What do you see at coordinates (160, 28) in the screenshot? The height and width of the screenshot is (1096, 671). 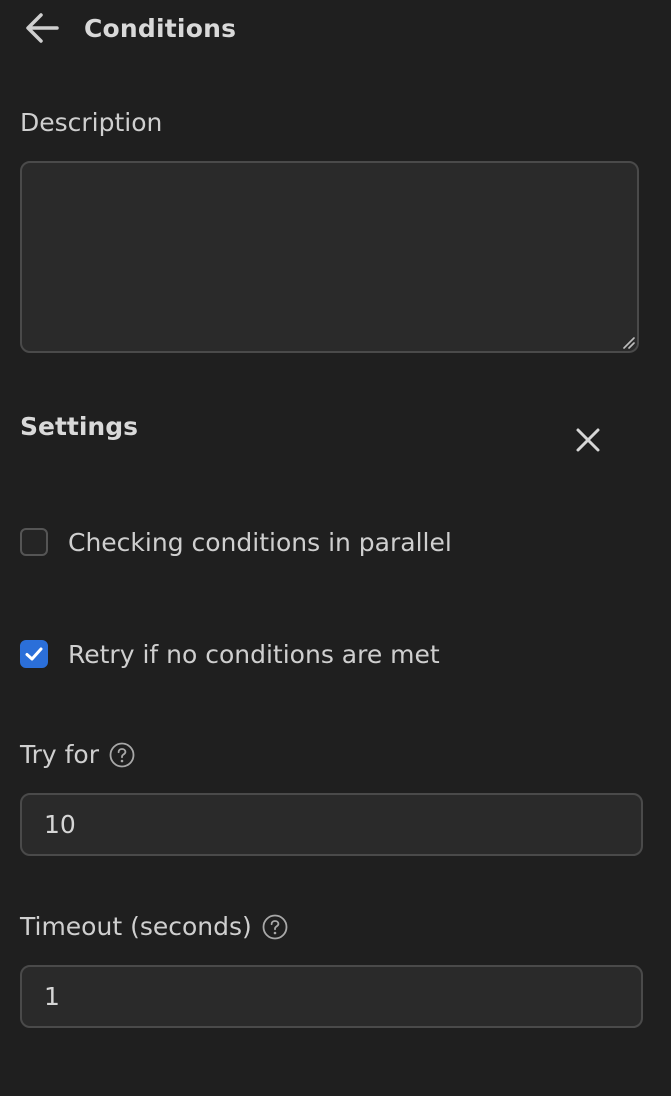 I see `page-title: Conditions` at bounding box center [160, 28].